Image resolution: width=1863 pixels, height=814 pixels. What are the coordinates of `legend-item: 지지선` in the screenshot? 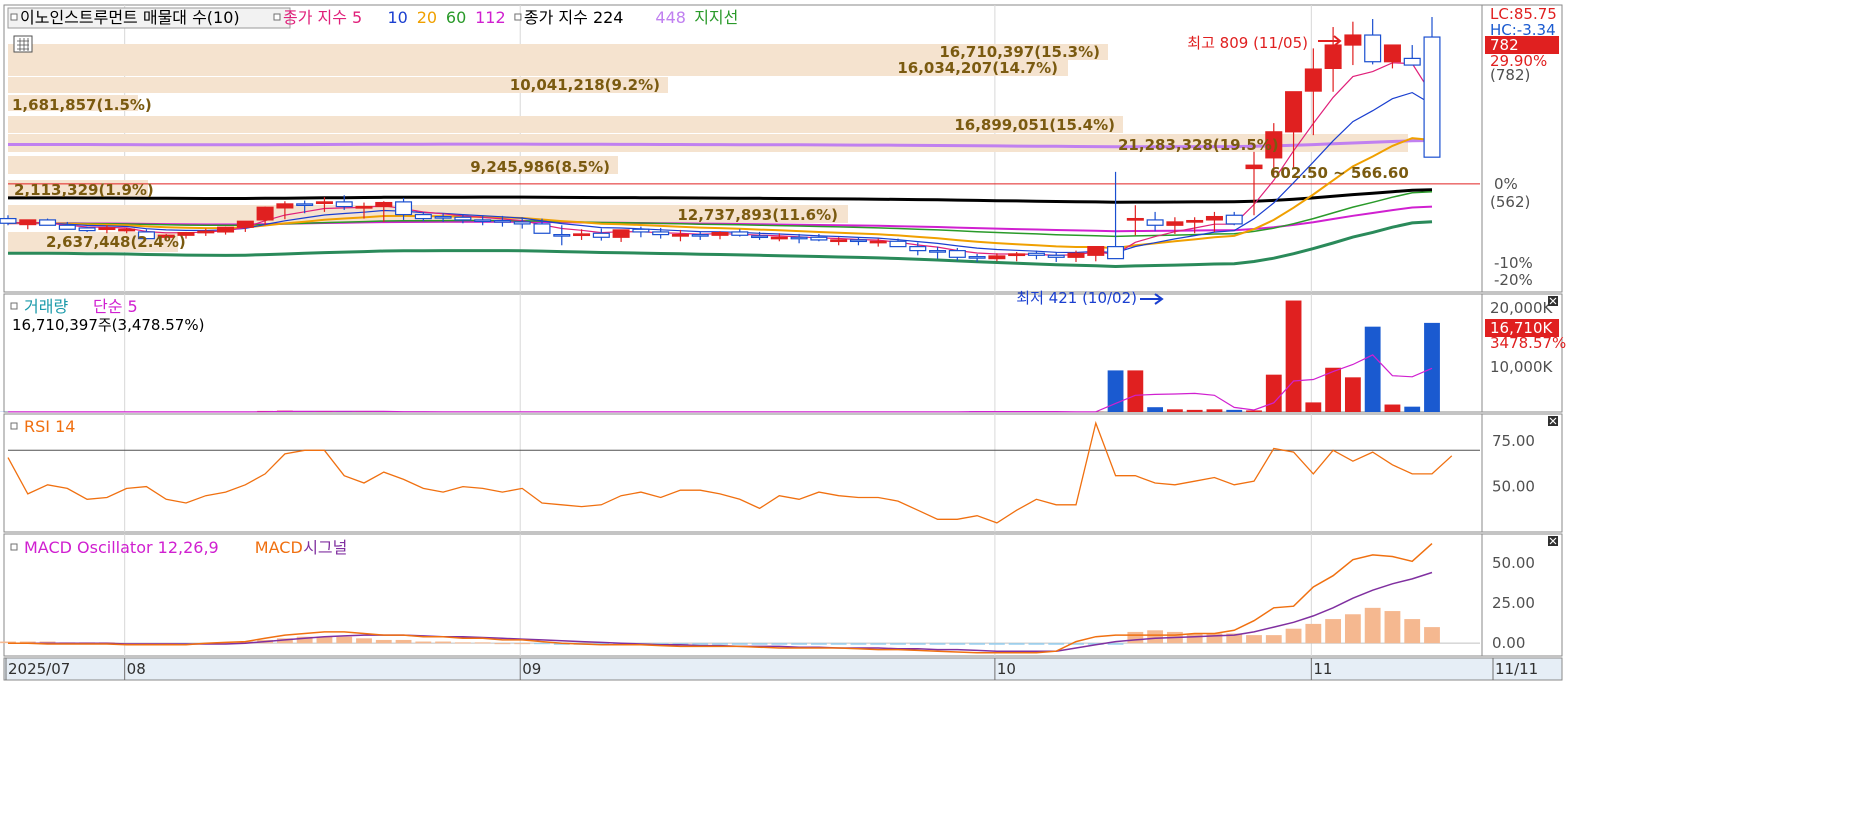 It's located at (716, 17).